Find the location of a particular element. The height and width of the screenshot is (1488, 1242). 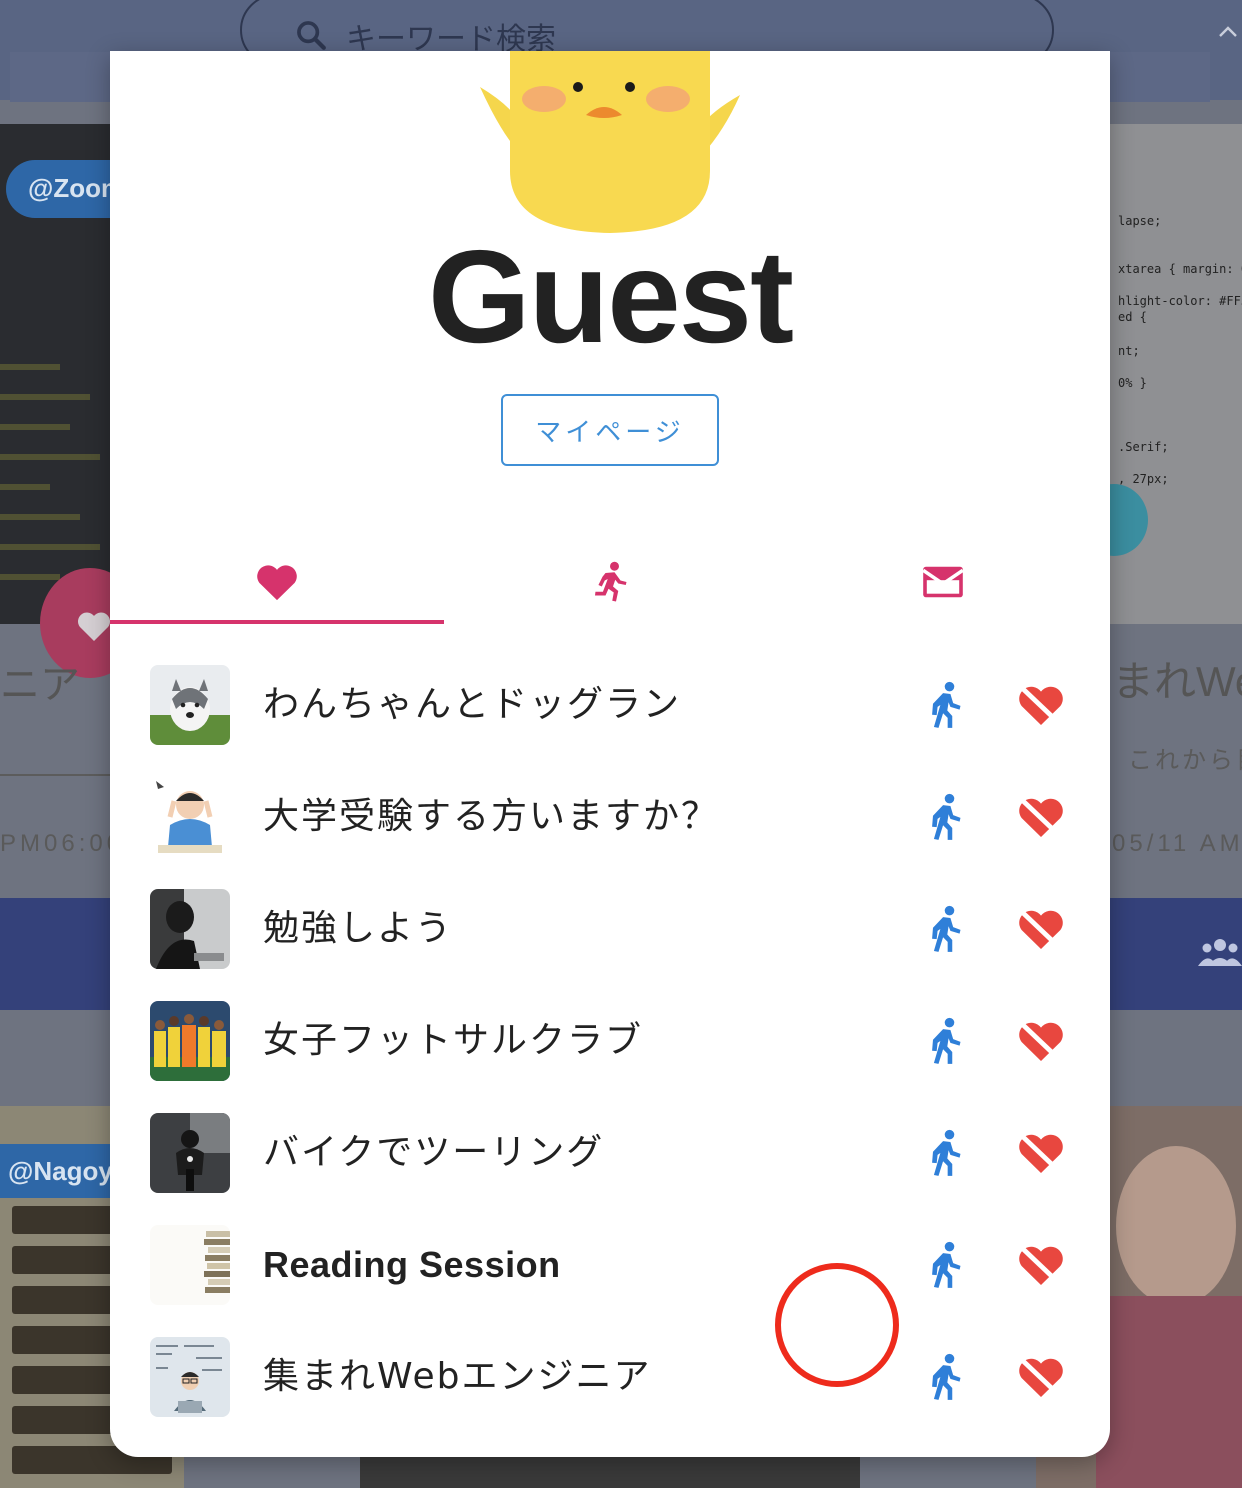

group-title: 女子フットサルクラブ is located at coordinates (453, 1041).